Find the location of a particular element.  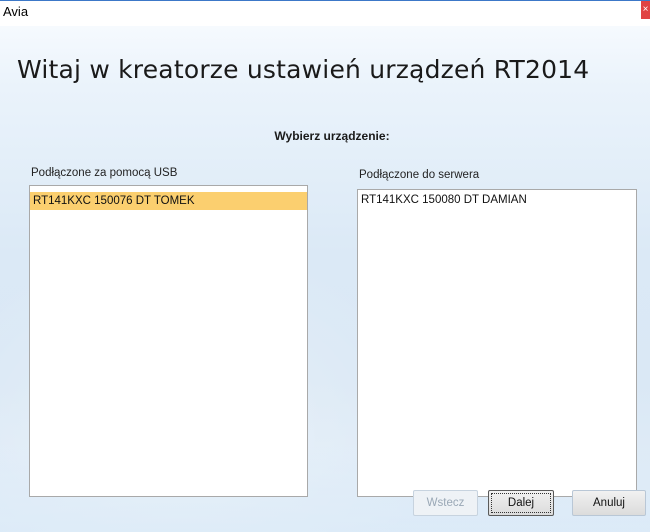

server-device-item: RT141KXC 150080 DT DAMIAN is located at coordinates (497, 200).